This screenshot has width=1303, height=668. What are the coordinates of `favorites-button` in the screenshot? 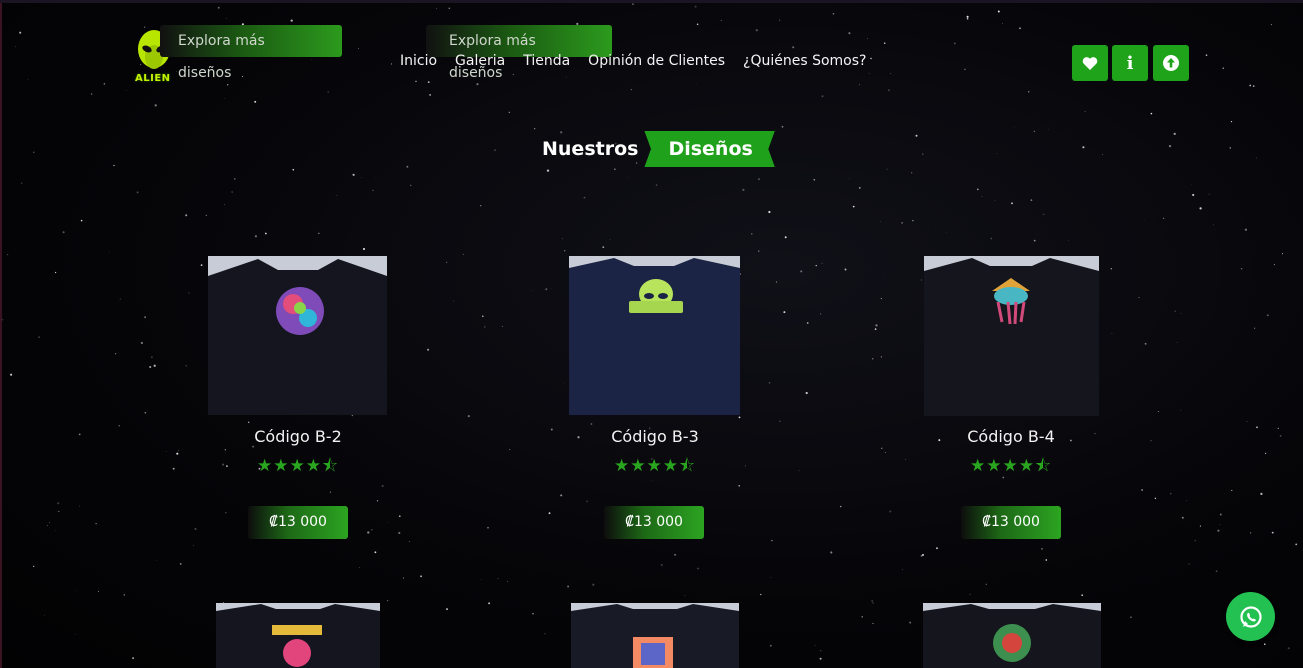 It's located at (1090, 63).